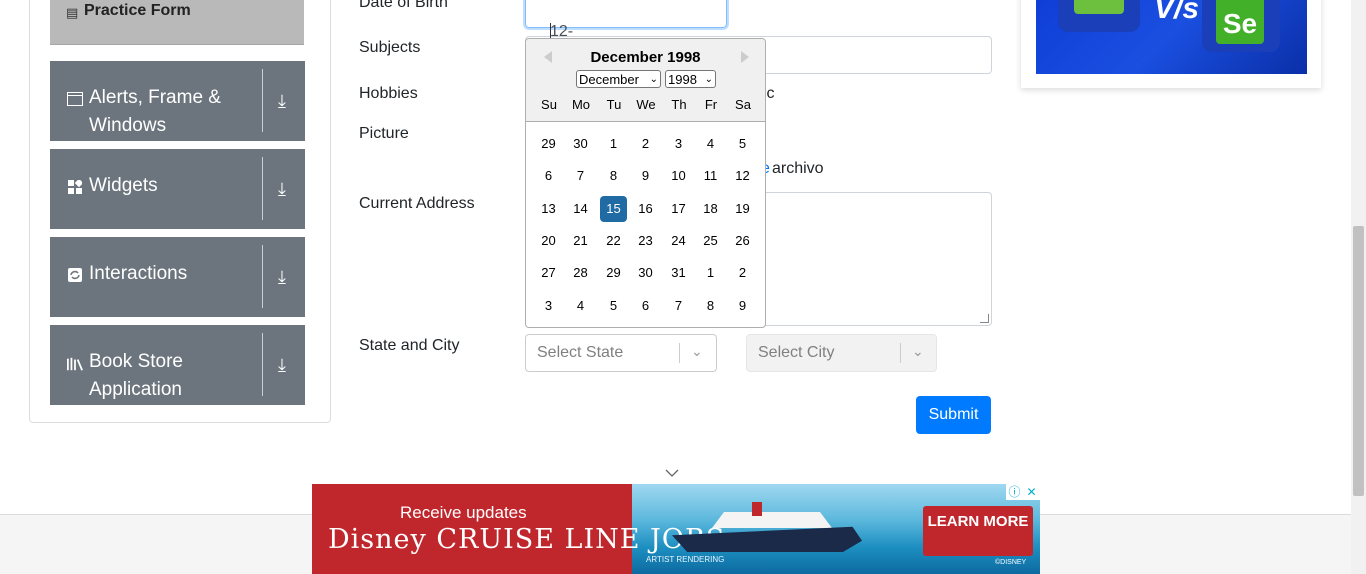 The image size is (1366, 574). Describe the element at coordinates (1014, 492) in the screenshot. I see `info-icon: ⓘ` at that location.